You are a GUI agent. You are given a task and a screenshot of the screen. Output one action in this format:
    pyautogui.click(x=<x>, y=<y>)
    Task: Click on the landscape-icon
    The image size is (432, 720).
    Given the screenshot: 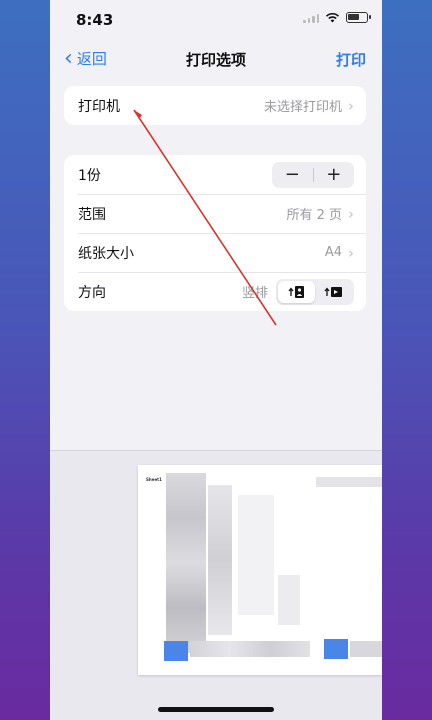 What is the action you would take?
    pyautogui.click(x=332, y=291)
    